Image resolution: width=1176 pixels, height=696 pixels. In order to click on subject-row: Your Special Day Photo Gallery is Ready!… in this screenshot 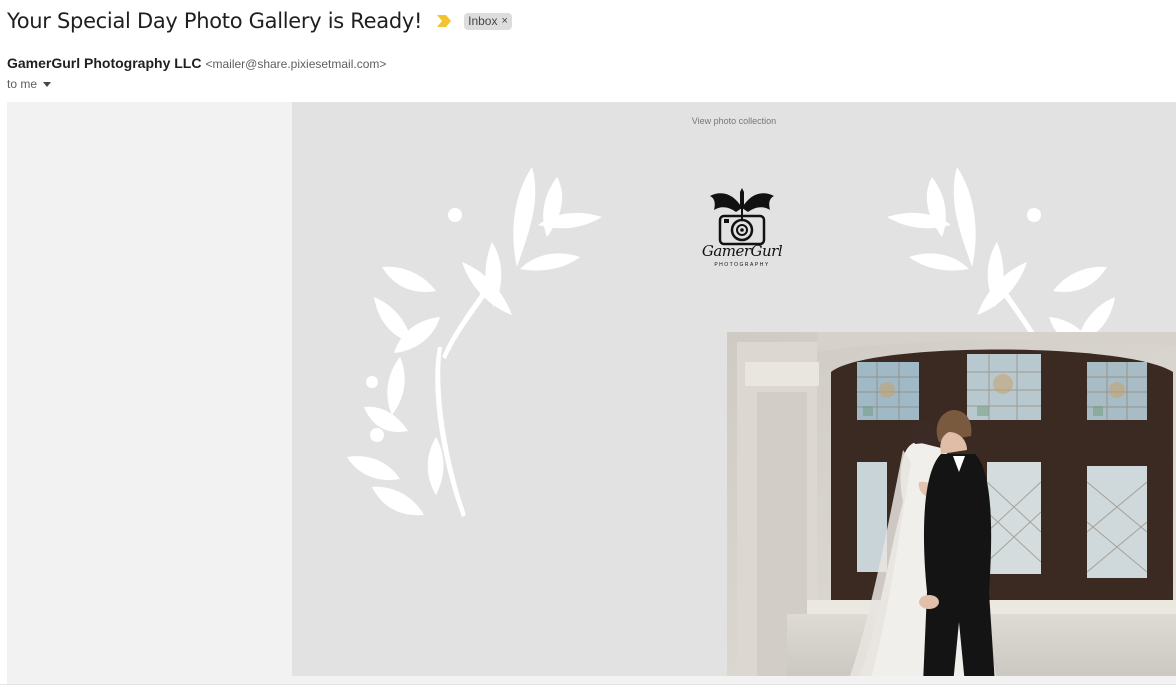, I will do `click(259, 21)`.